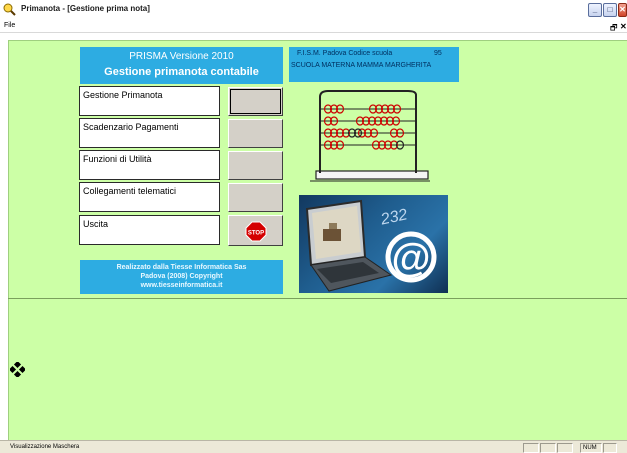  Describe the element at coordinates (345, 53) in the screenshot. I see `school-org-label: F.I.S.M. Padova Codice scuola` at that location.